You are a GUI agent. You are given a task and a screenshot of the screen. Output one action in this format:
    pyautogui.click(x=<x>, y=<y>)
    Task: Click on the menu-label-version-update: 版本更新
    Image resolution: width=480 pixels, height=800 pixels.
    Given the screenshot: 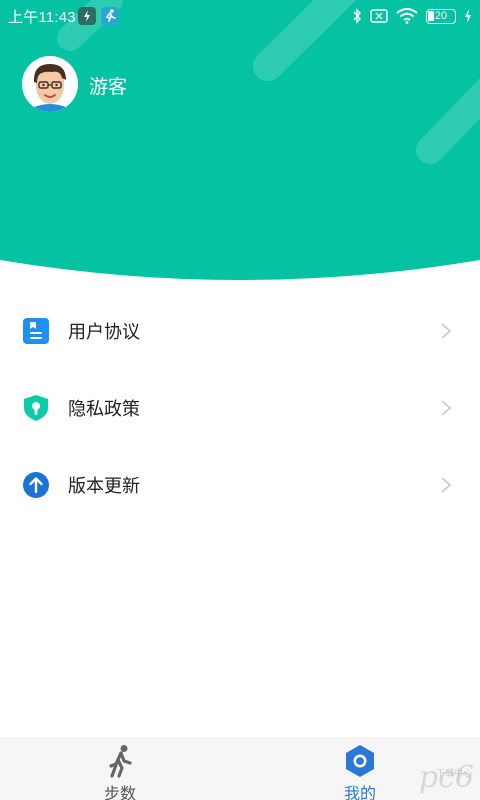 What is the action you would take?
    pyautogui.click(x=104, y=486)
    